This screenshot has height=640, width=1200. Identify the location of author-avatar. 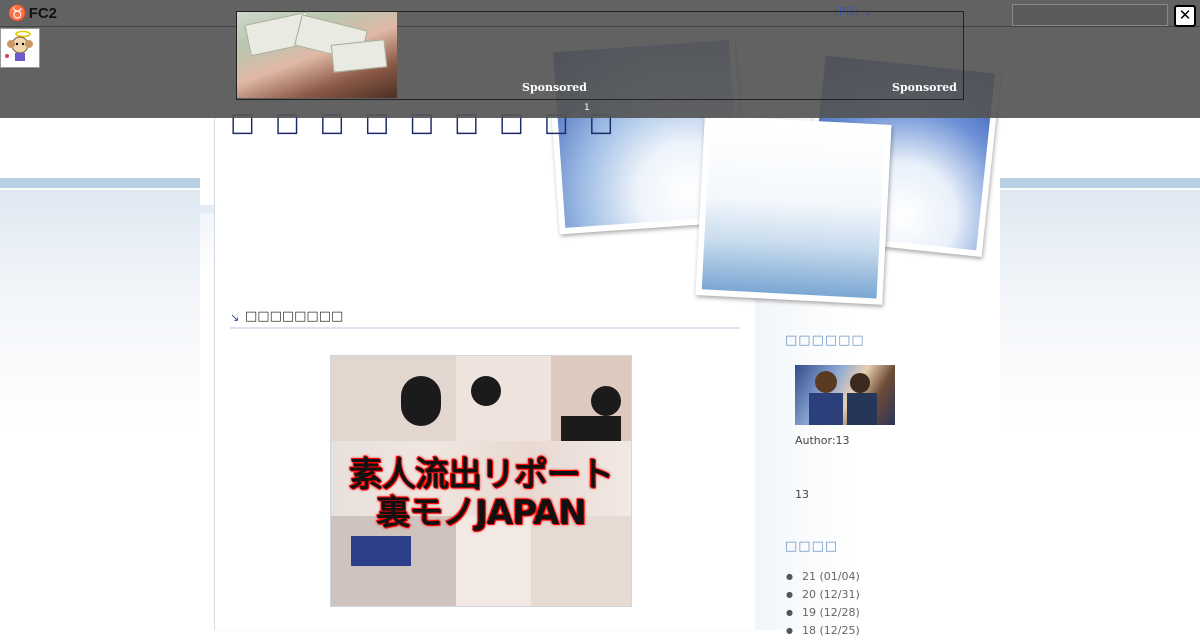
(845, 395).